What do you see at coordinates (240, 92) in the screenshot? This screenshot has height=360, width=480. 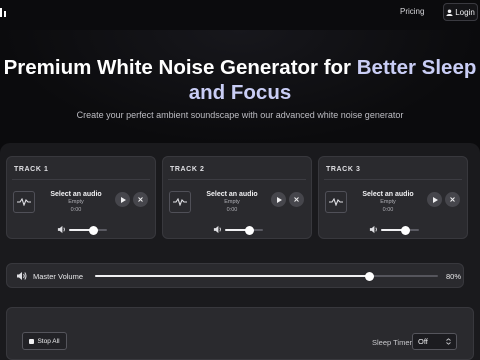 I see `title-part2: and Focus` at bounding box center [240, 92].